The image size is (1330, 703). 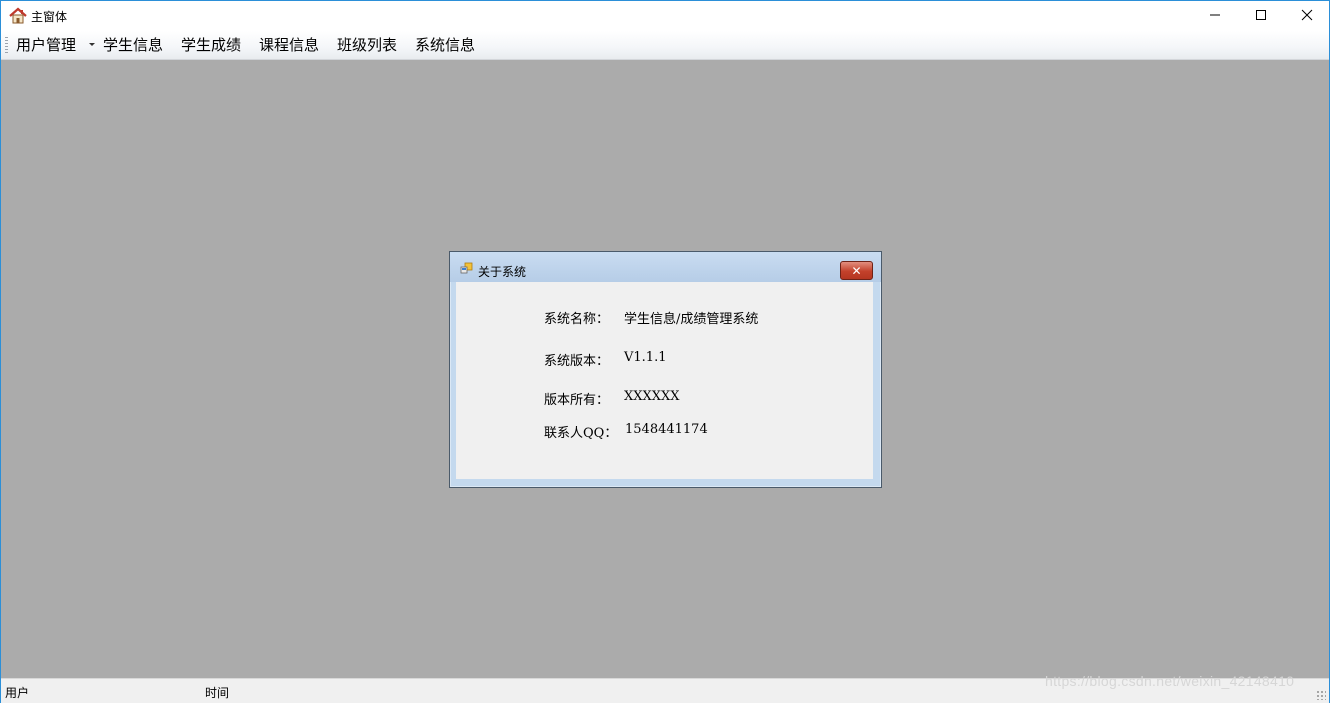 I want to click on close-icon, so click(x=1307, y=16).